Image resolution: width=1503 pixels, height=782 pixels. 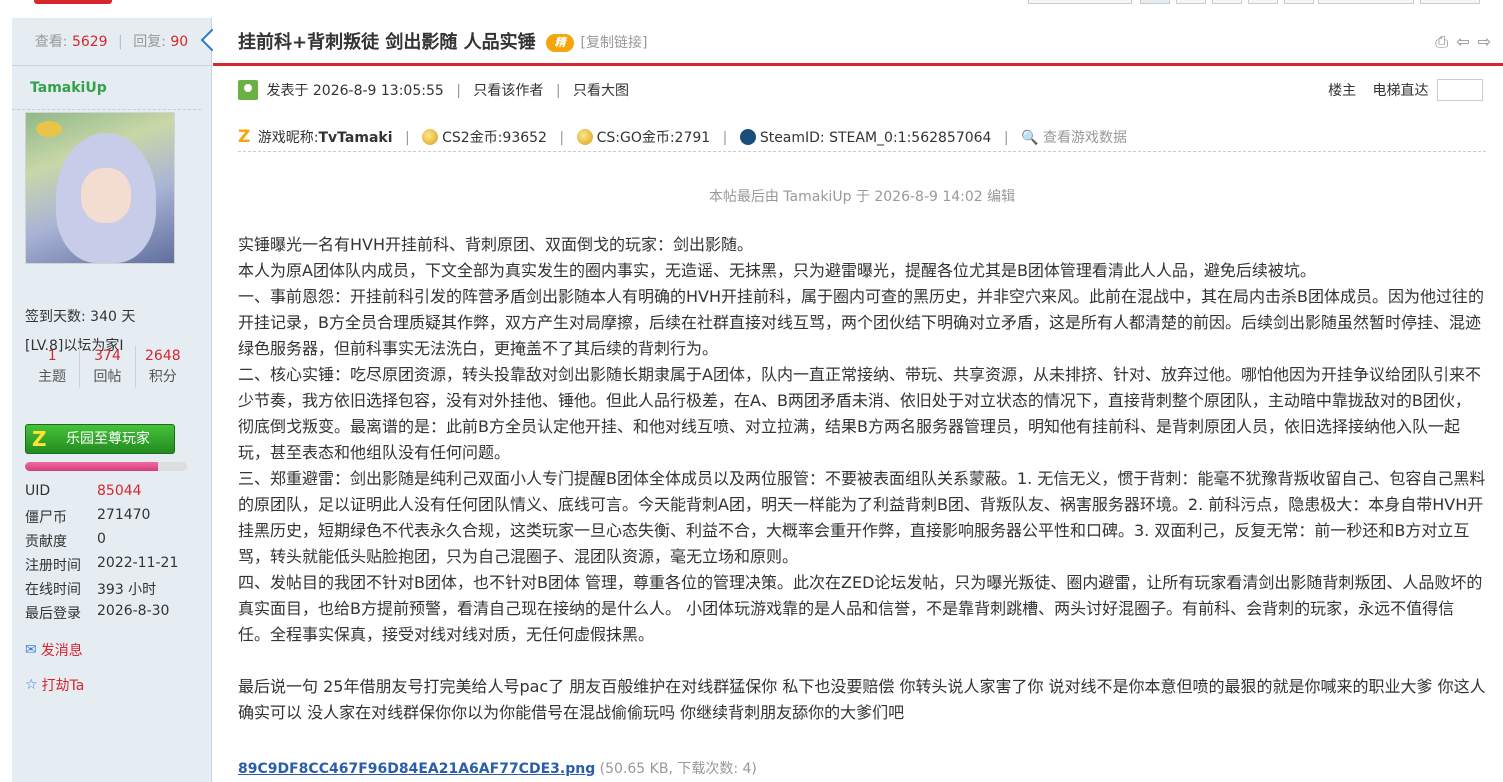 What do you see at coordinates (1342, 91) in the screenshot?
I see `floor-label: 楼主` at bounding box center [1342, 91].